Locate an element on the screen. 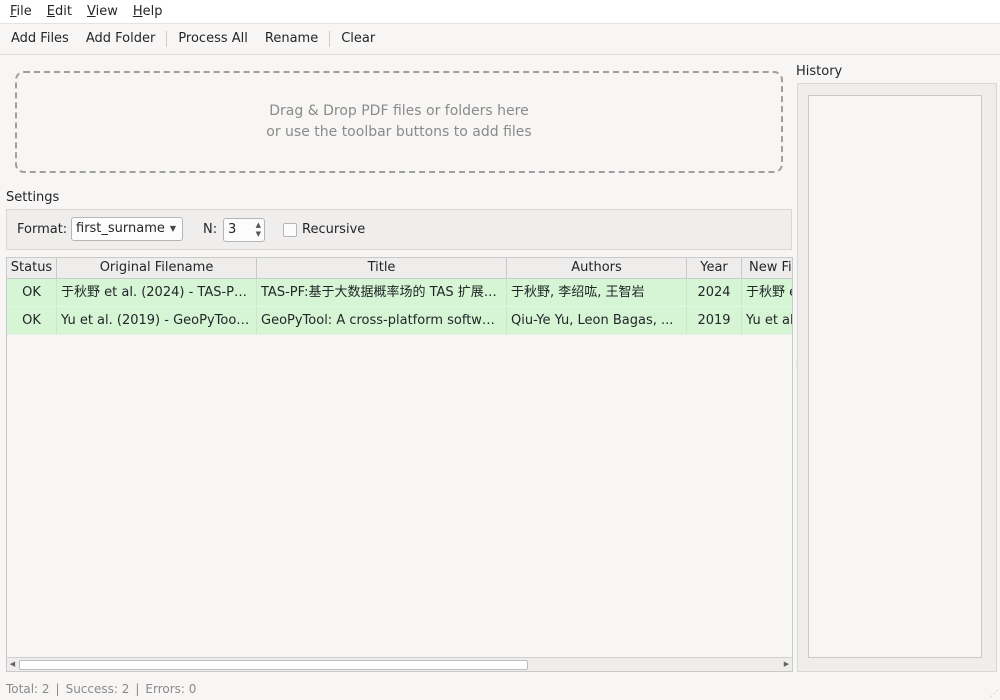  drop-zone-line1: Drag & Drop PDF files or folders here is located at coordinates (399, 111).